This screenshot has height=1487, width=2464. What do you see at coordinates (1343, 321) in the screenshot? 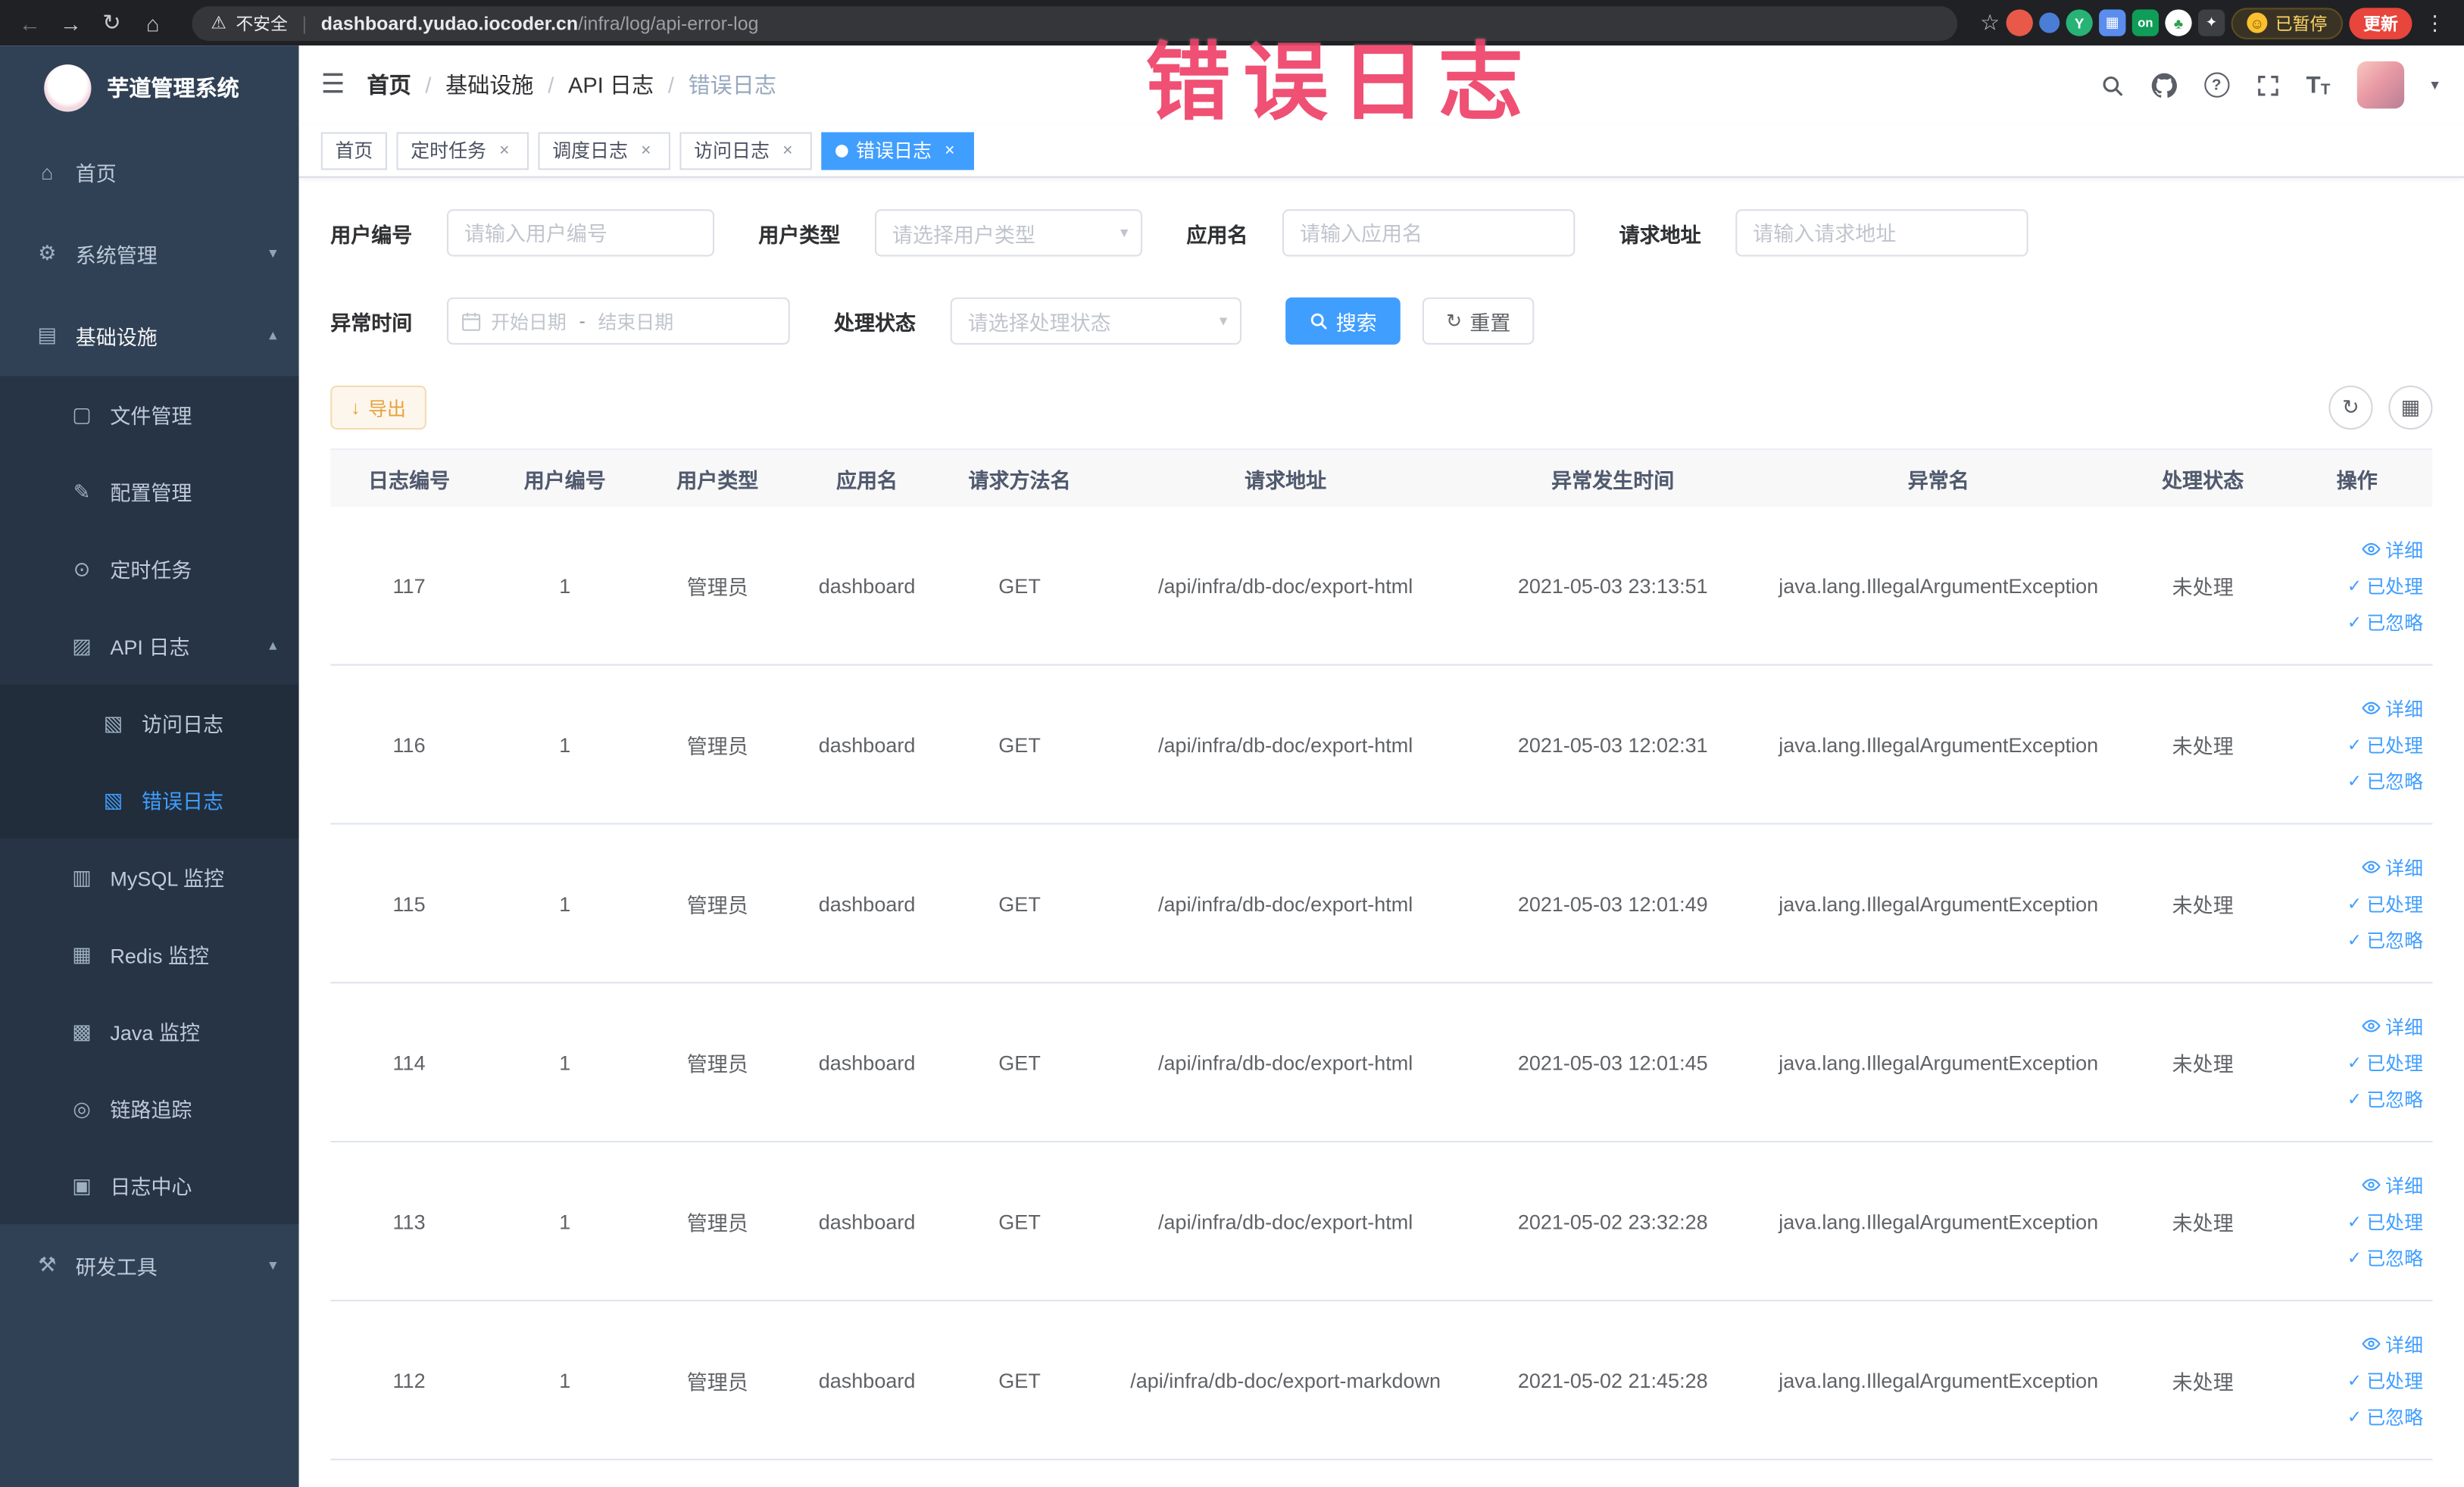
I see `search-button: 搜索` at bounding box center [1343, 321].